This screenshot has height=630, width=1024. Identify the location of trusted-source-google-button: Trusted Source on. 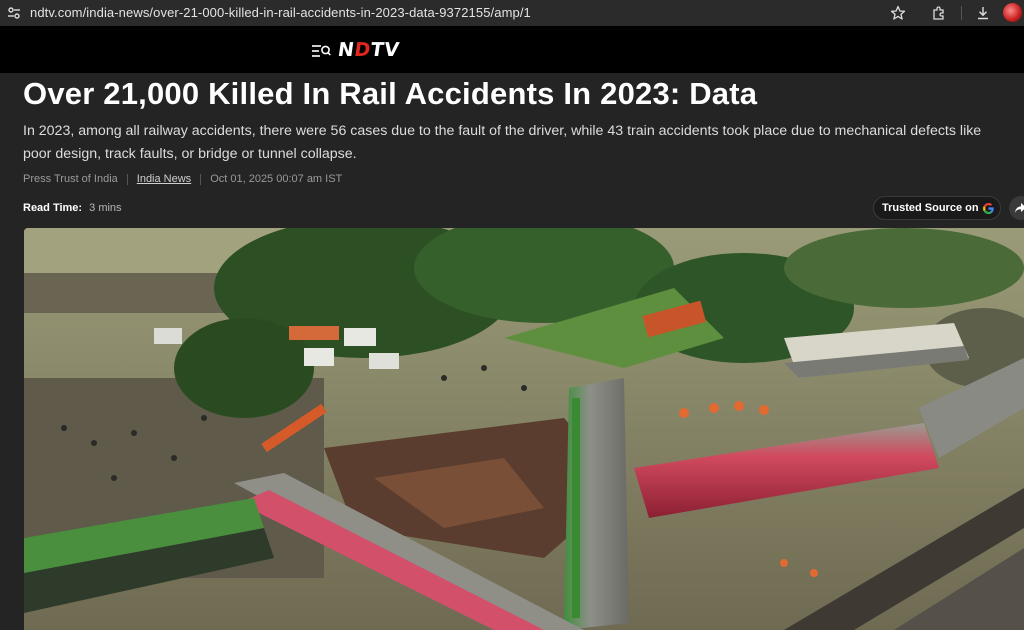
(937, 208).